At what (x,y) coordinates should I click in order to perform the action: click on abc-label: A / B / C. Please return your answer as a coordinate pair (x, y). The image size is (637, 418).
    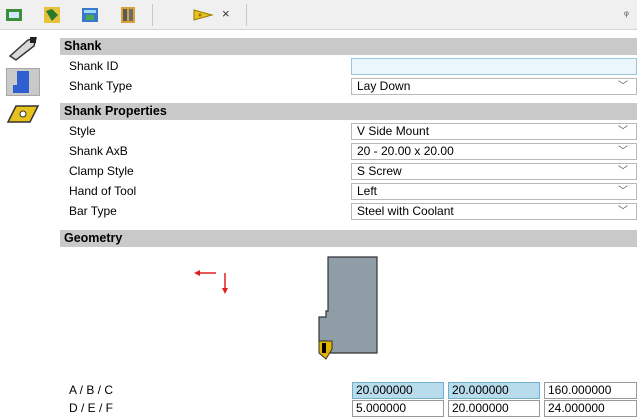
    Looking at the image, I should click on (91, 390).